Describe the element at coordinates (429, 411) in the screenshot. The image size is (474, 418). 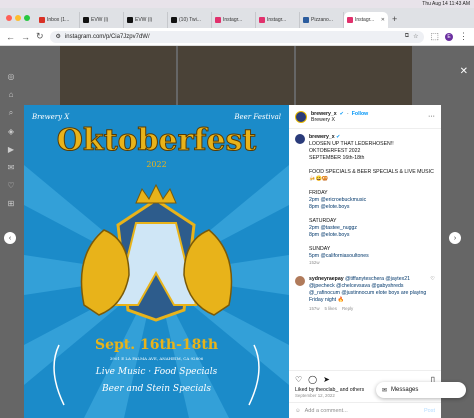
I see `post-comment-button: Post` at that location.